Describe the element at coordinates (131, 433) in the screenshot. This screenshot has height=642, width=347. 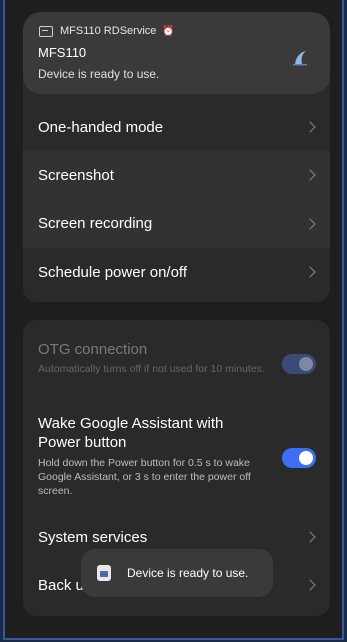
I see `wake-assistant-label: Wake Google Assistant with Power button` at that location.